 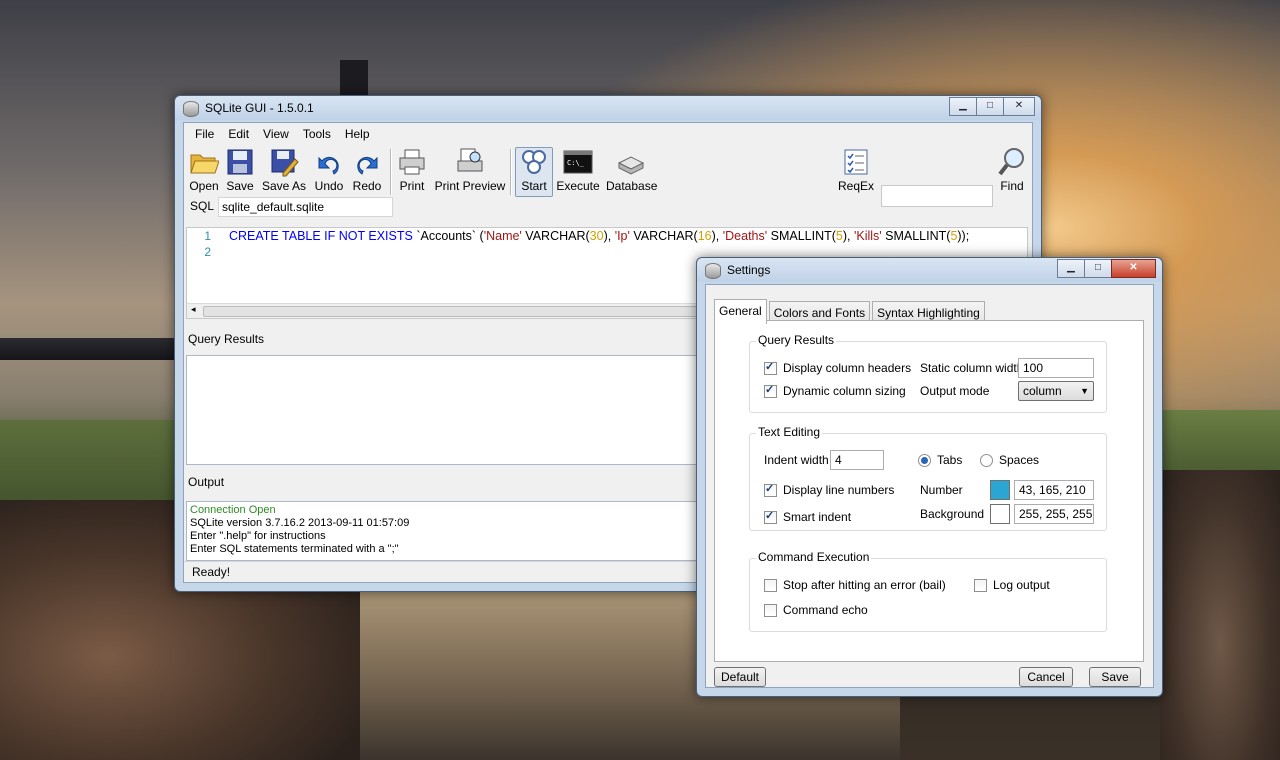 What do you see at coordinates (856, 162) in the screenshot?
I see `checklist-icon` at bounding box center [856, 162].